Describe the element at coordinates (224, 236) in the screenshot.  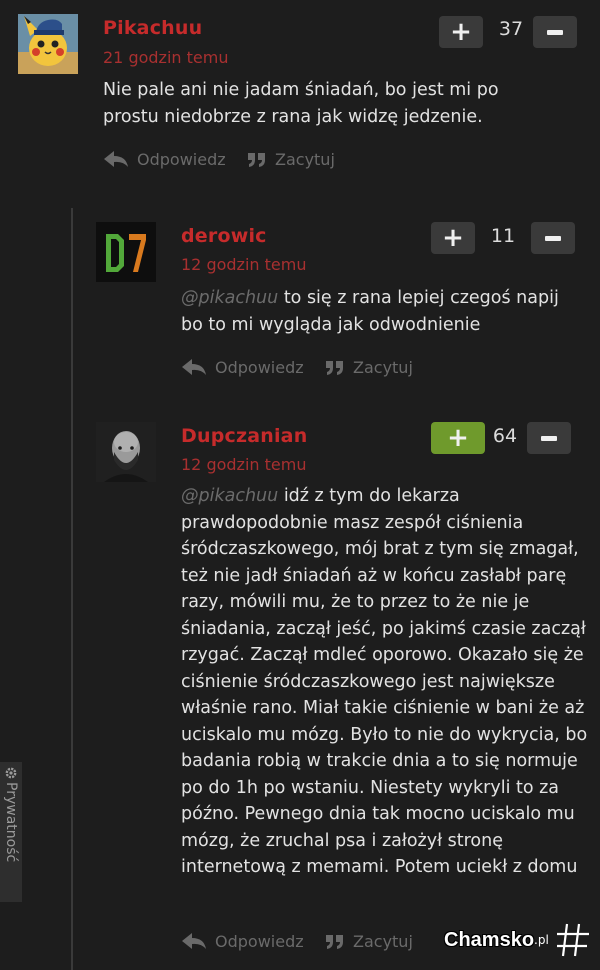
I see `comment-author: derowic` at that location.